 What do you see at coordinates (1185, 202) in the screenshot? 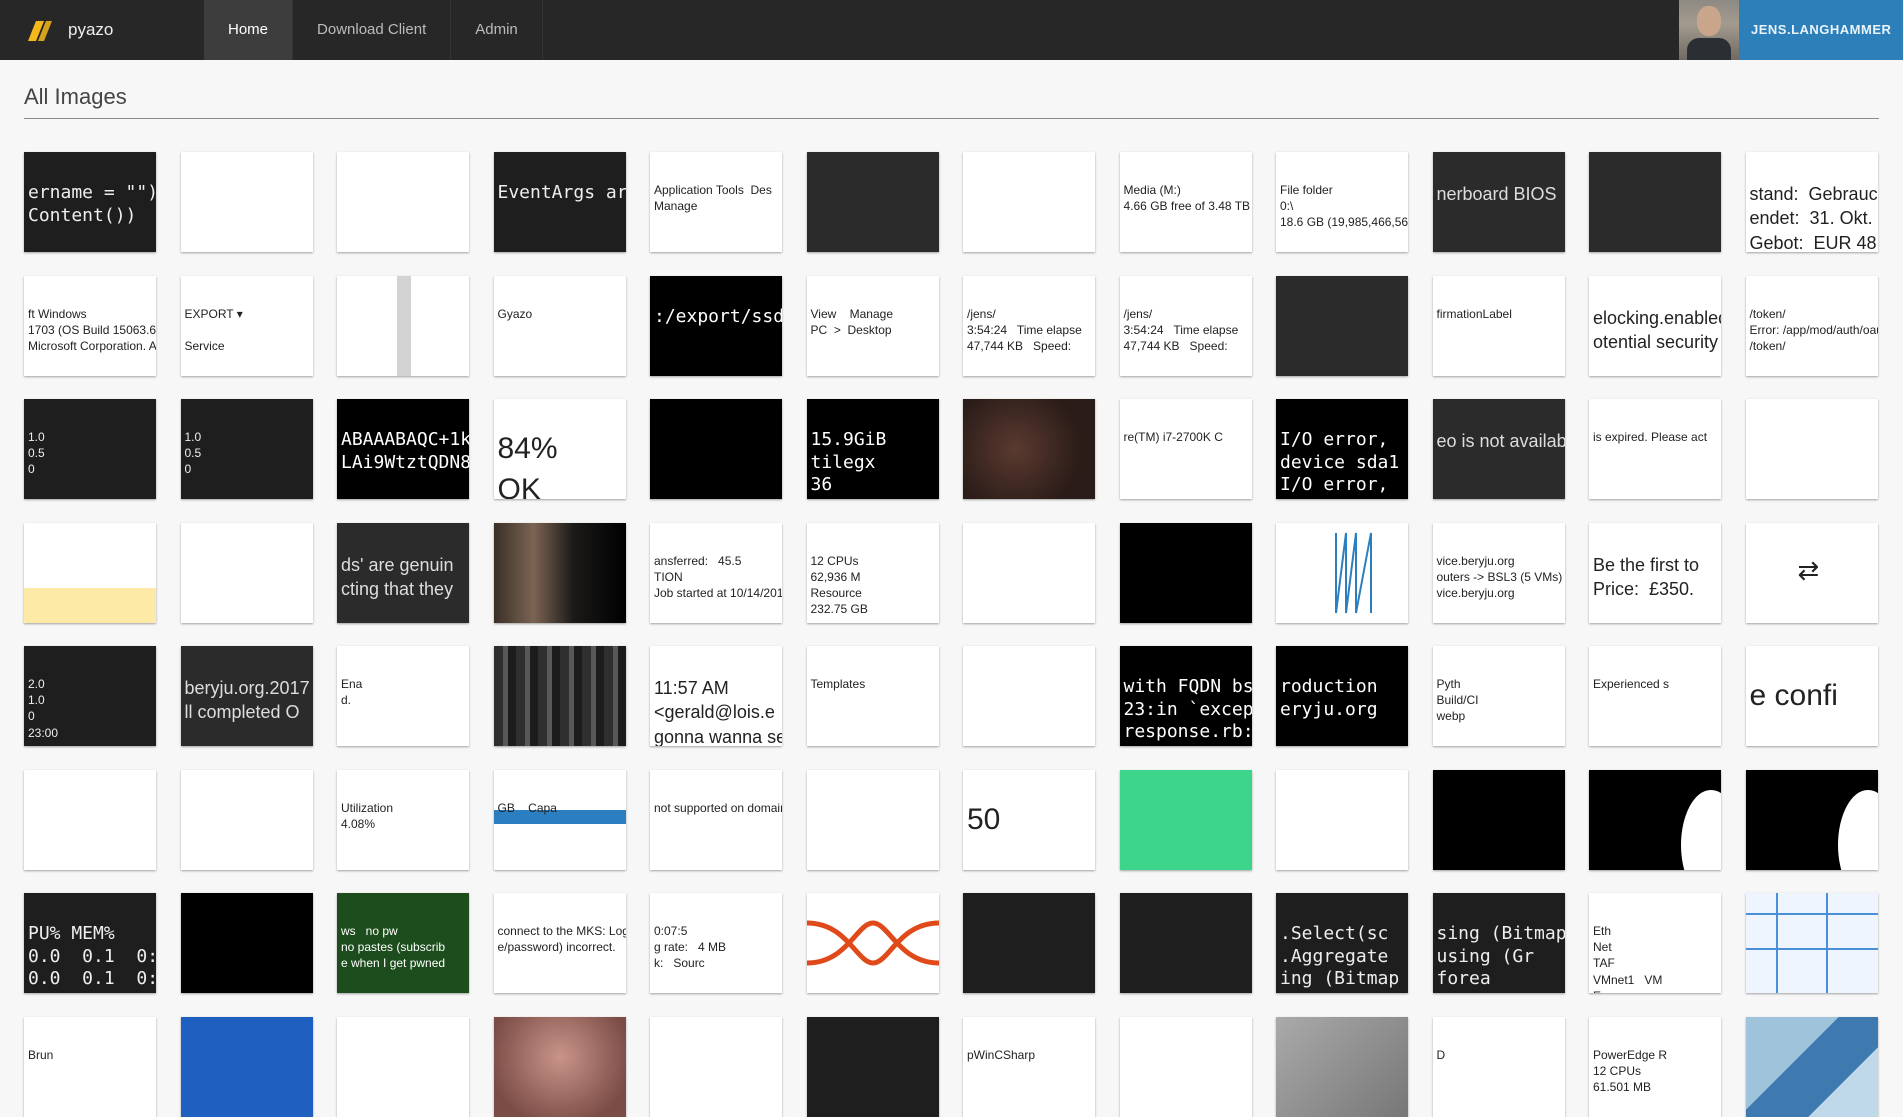
I see `image-thumbnail: Media (M:) 4.66 GB free of 3.48 TB` at bounding box center [1185, 202].